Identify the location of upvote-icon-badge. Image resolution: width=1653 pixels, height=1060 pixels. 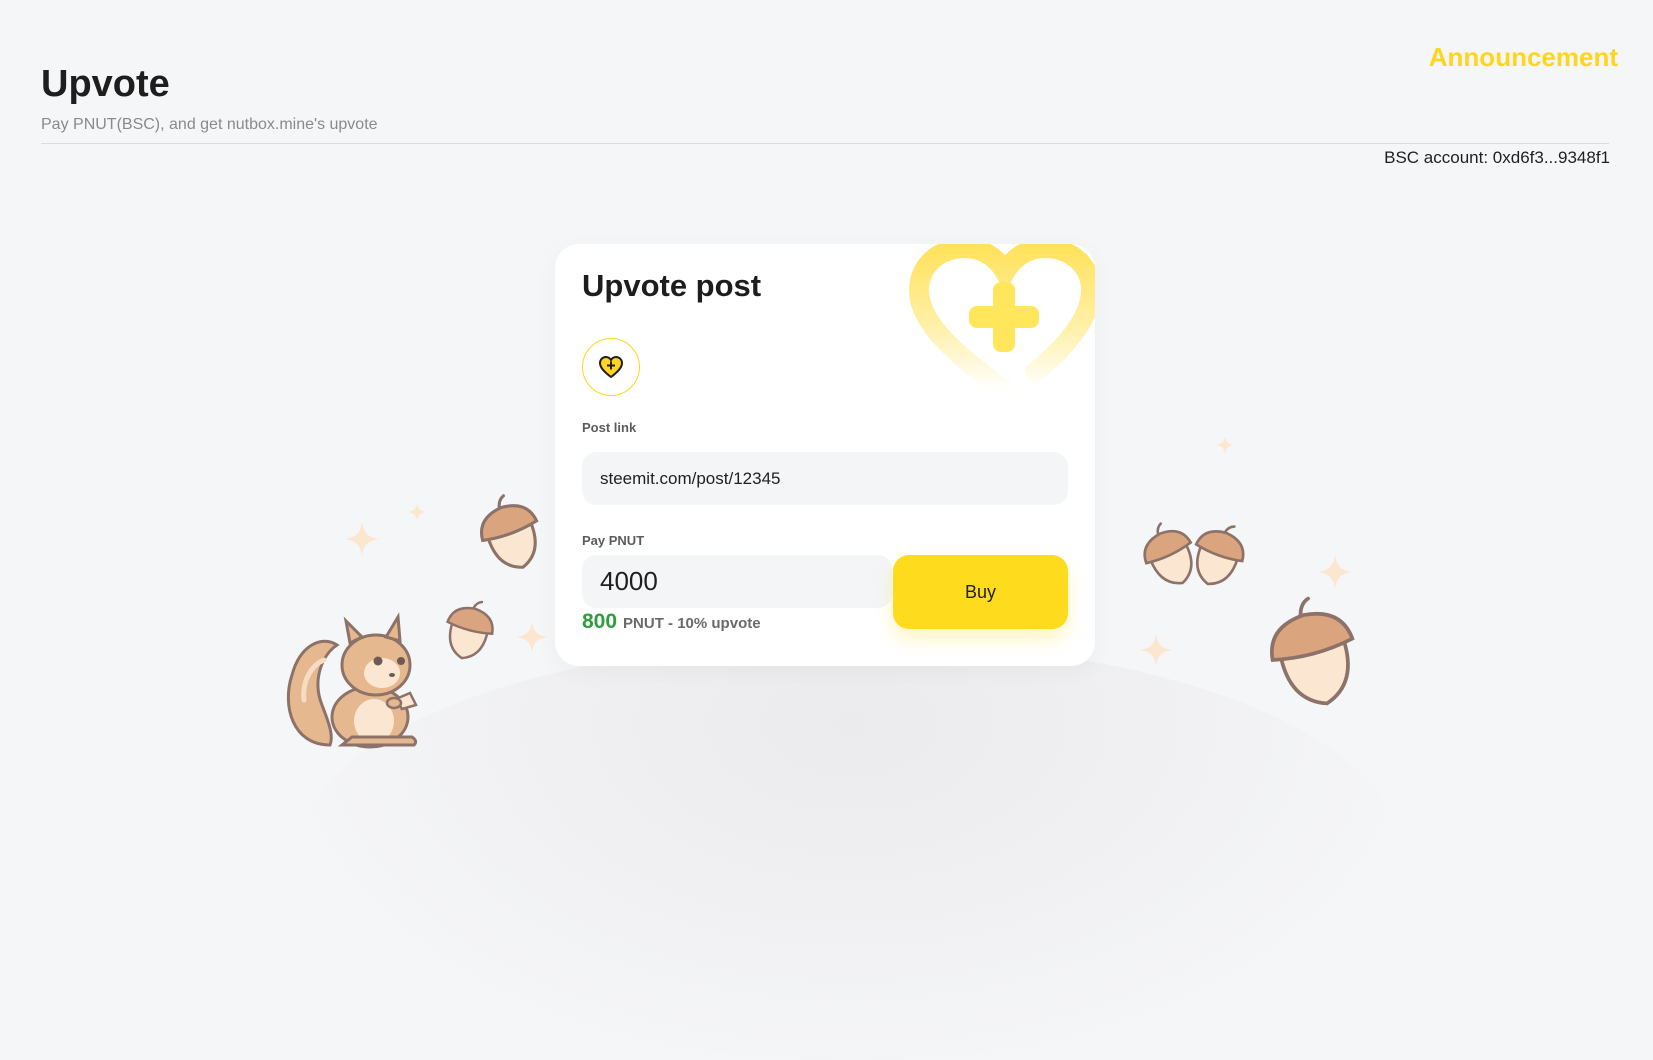
(611, 367).